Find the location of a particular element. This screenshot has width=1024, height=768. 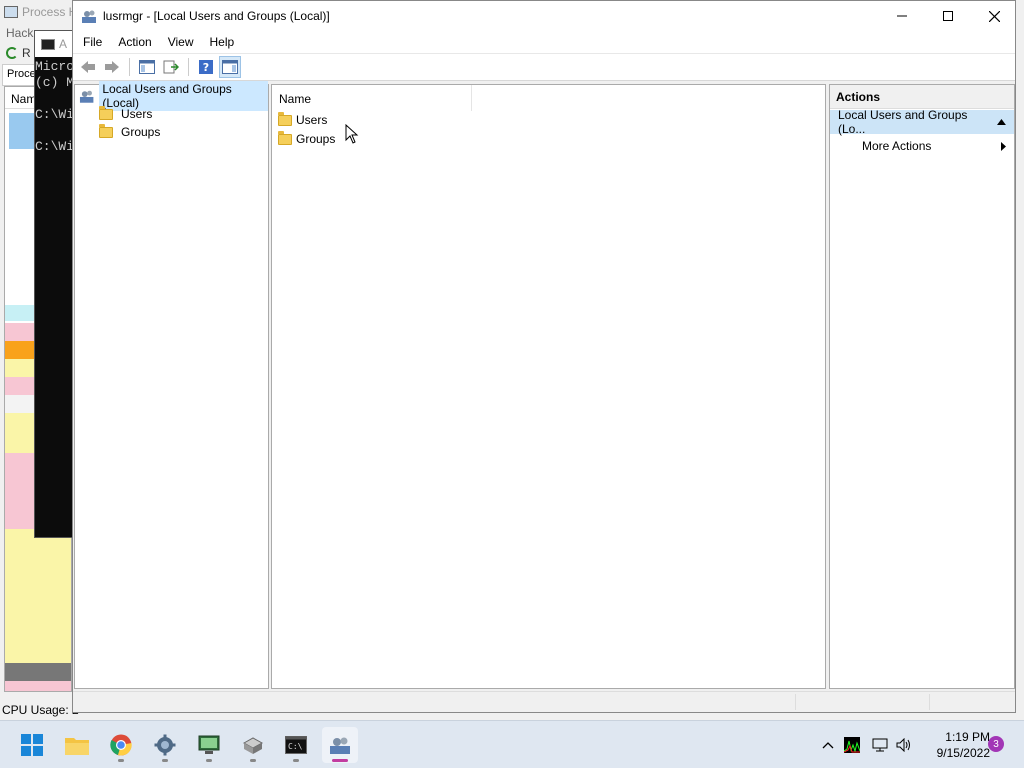

console-window: A Micro (c) M C:\Wi C:\Wi is located at coordinates (54, 284).